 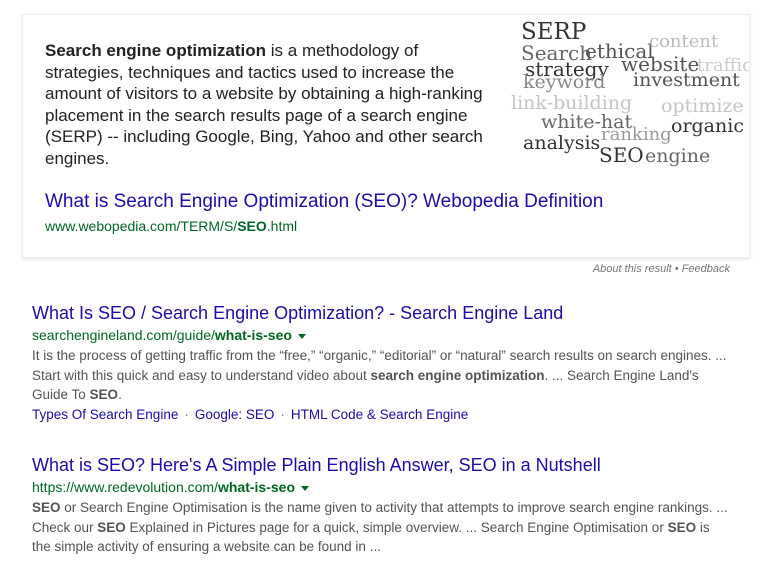 What do you see at coordinates (702, 106) in the screenshot?
I see `wordcloud-word: optimize` at bounding box center [702, 106].